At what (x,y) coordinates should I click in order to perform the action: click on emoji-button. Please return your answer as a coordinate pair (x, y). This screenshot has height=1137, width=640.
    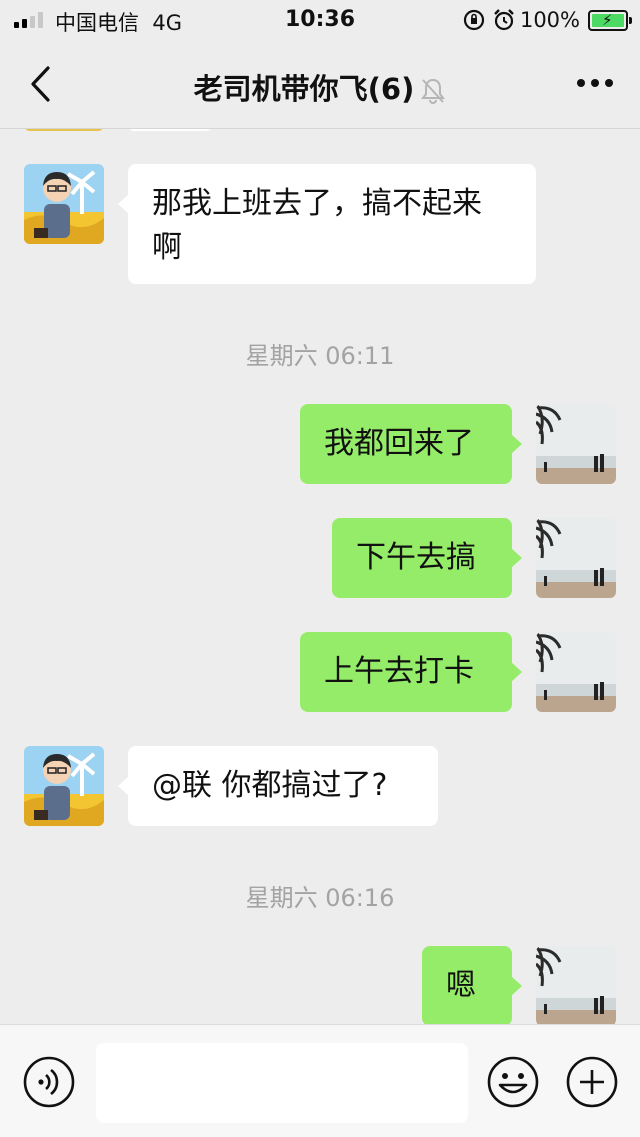
    Looking at the image, I should click on (513, 1082).